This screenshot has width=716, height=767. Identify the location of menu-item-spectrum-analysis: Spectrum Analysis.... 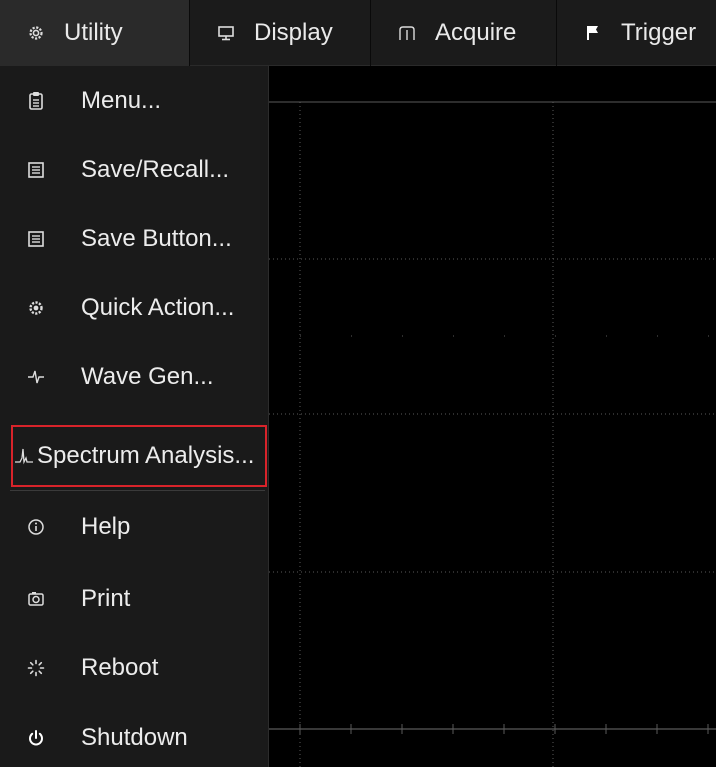
(139, 456).